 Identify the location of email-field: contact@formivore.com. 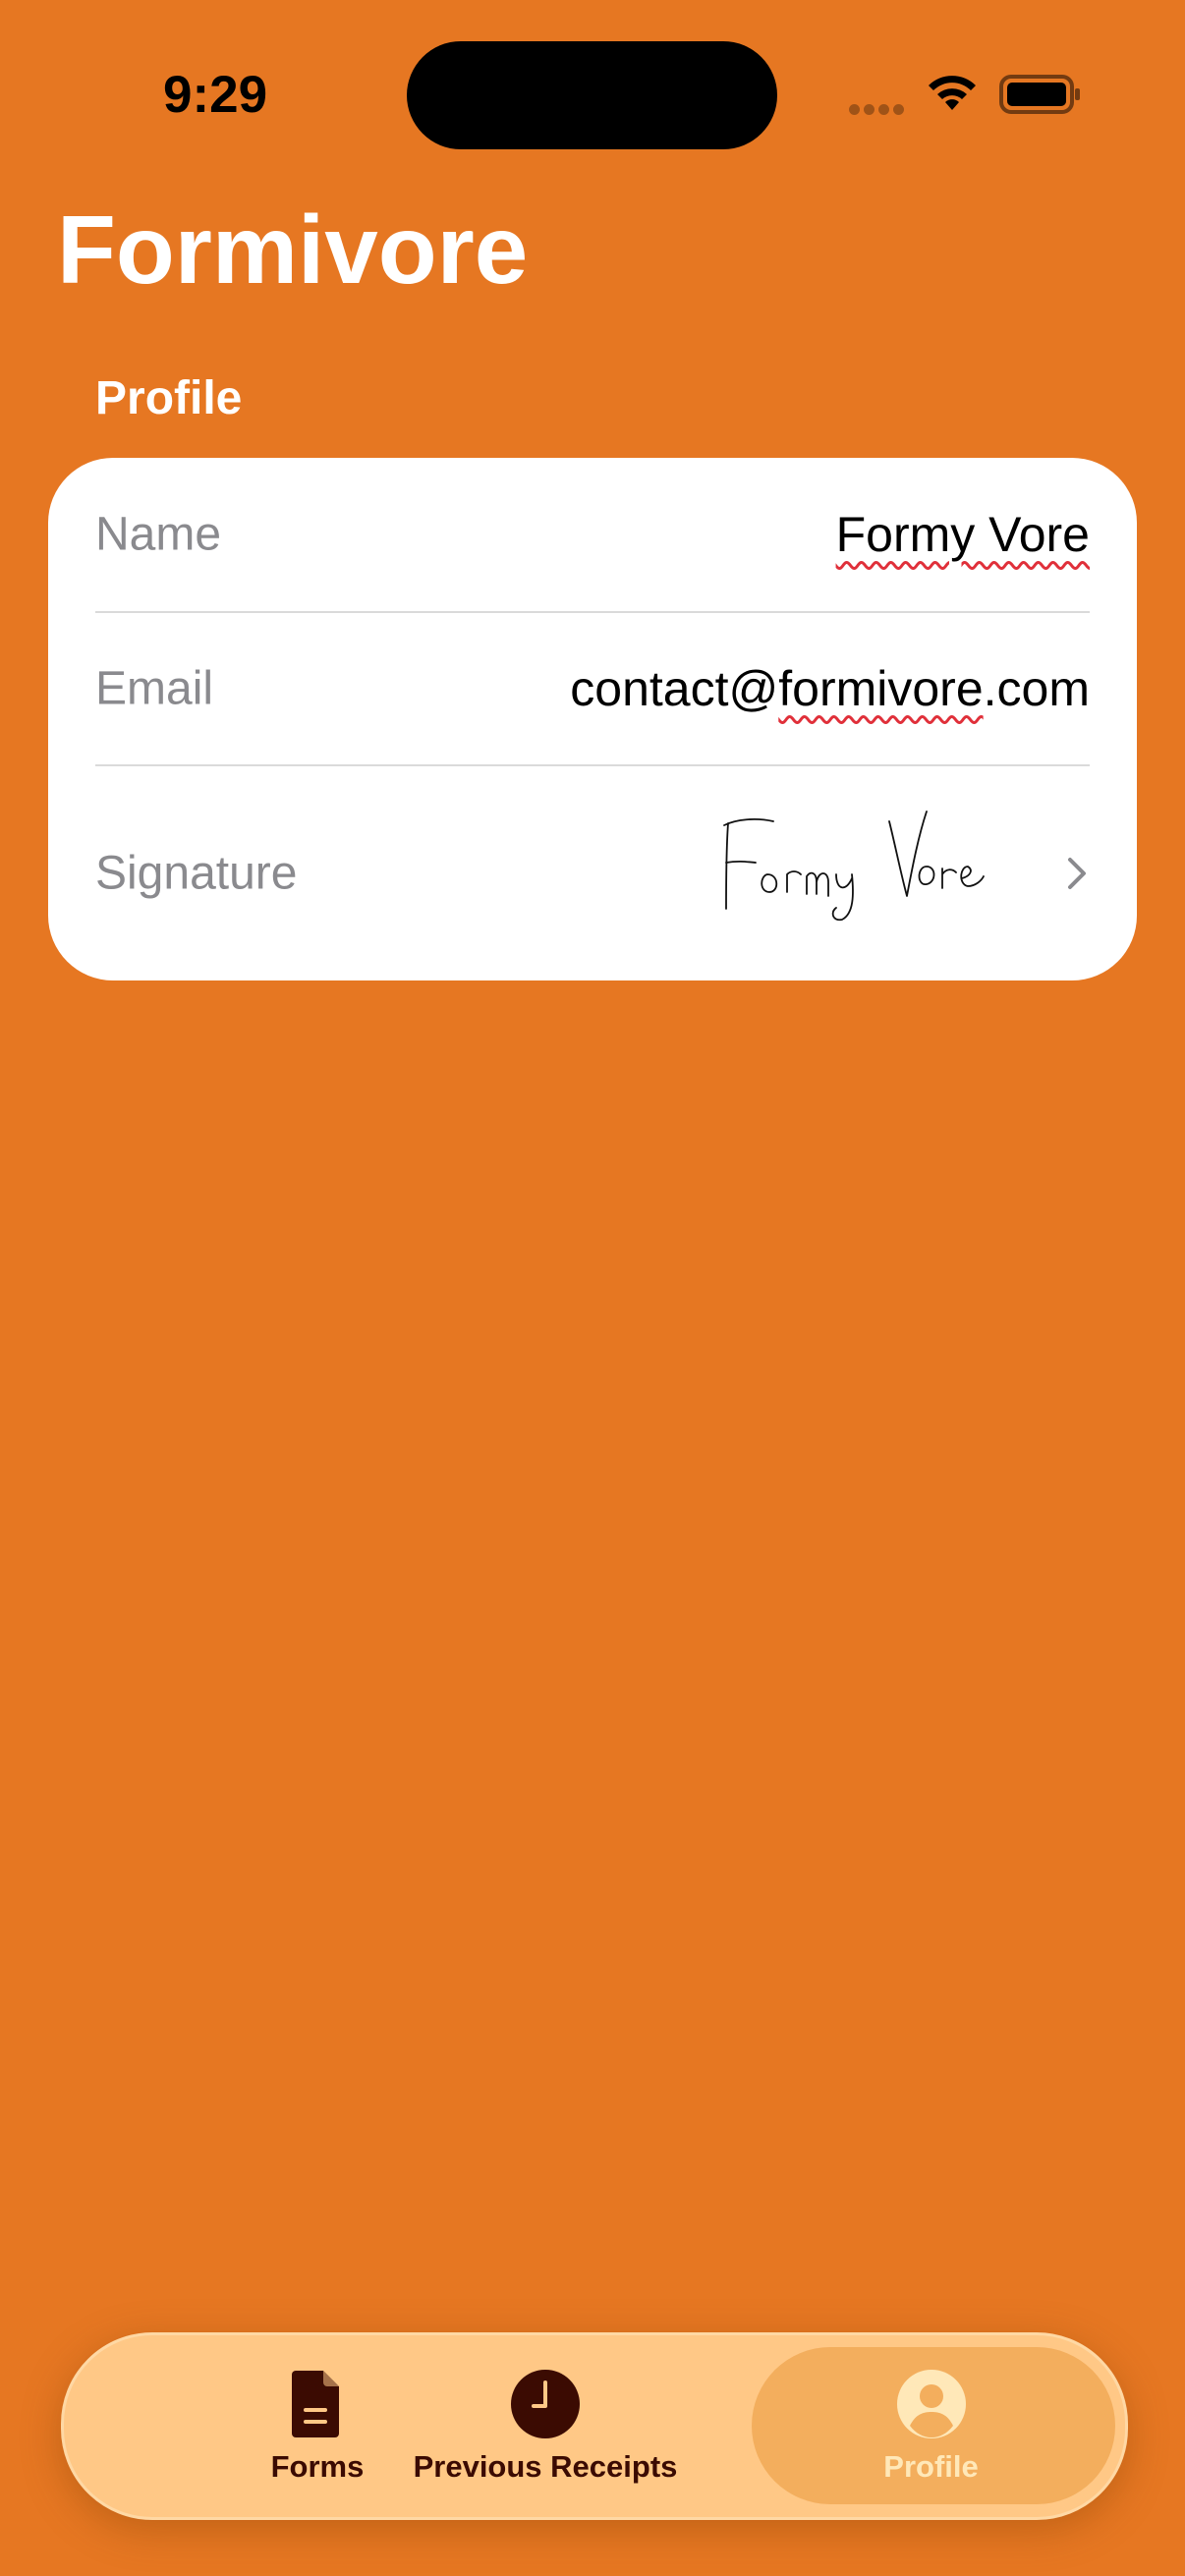
(830, 688).